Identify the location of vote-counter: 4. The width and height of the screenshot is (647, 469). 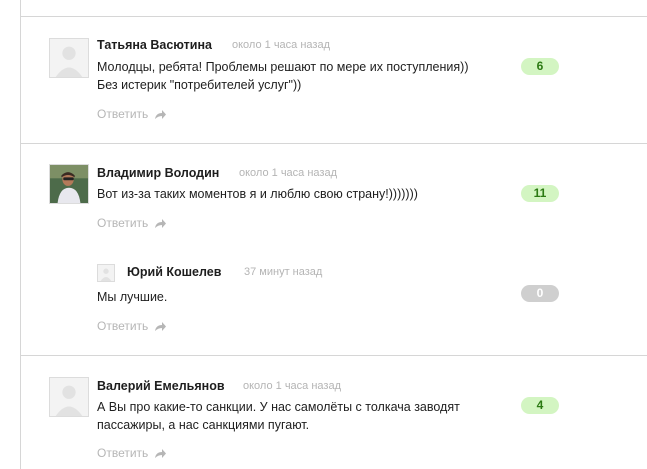
(540, 405).